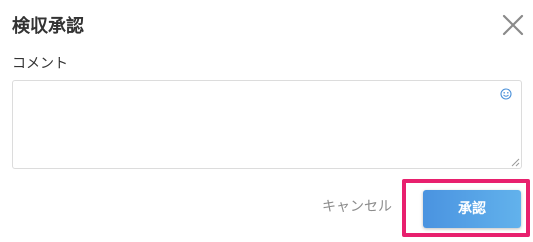 The width and height of the screenshot is (533, 242). What do you see at coordinates (472, 209) in the screenshot?
I see `approve-button: 承認` at bounding box center [472, 209].